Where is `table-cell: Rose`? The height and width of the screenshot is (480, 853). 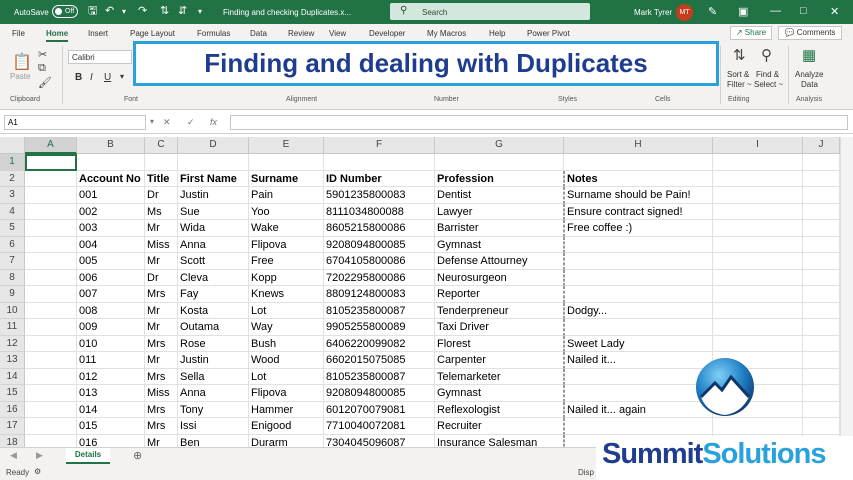 table-cell: Rose is located at coordinates (213, 343).